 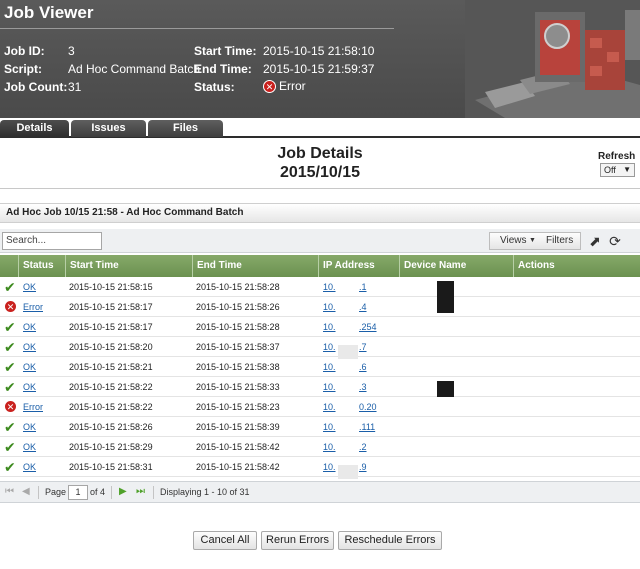 I want to click on header-divider, so click(x=197, y=28).